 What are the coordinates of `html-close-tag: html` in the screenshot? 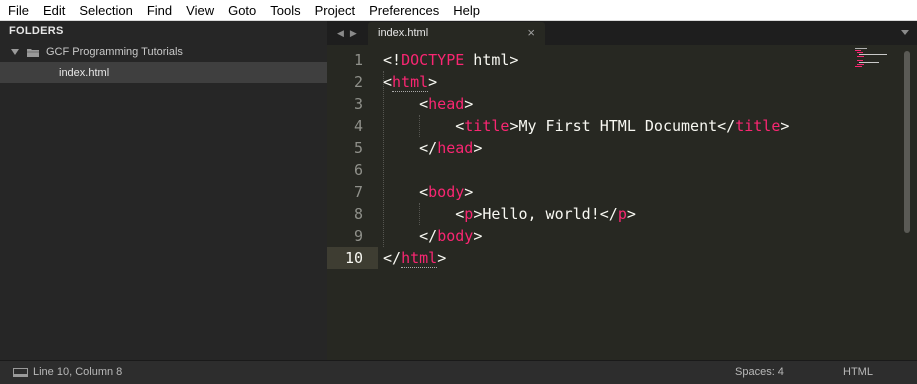 It's located at (419, 258).